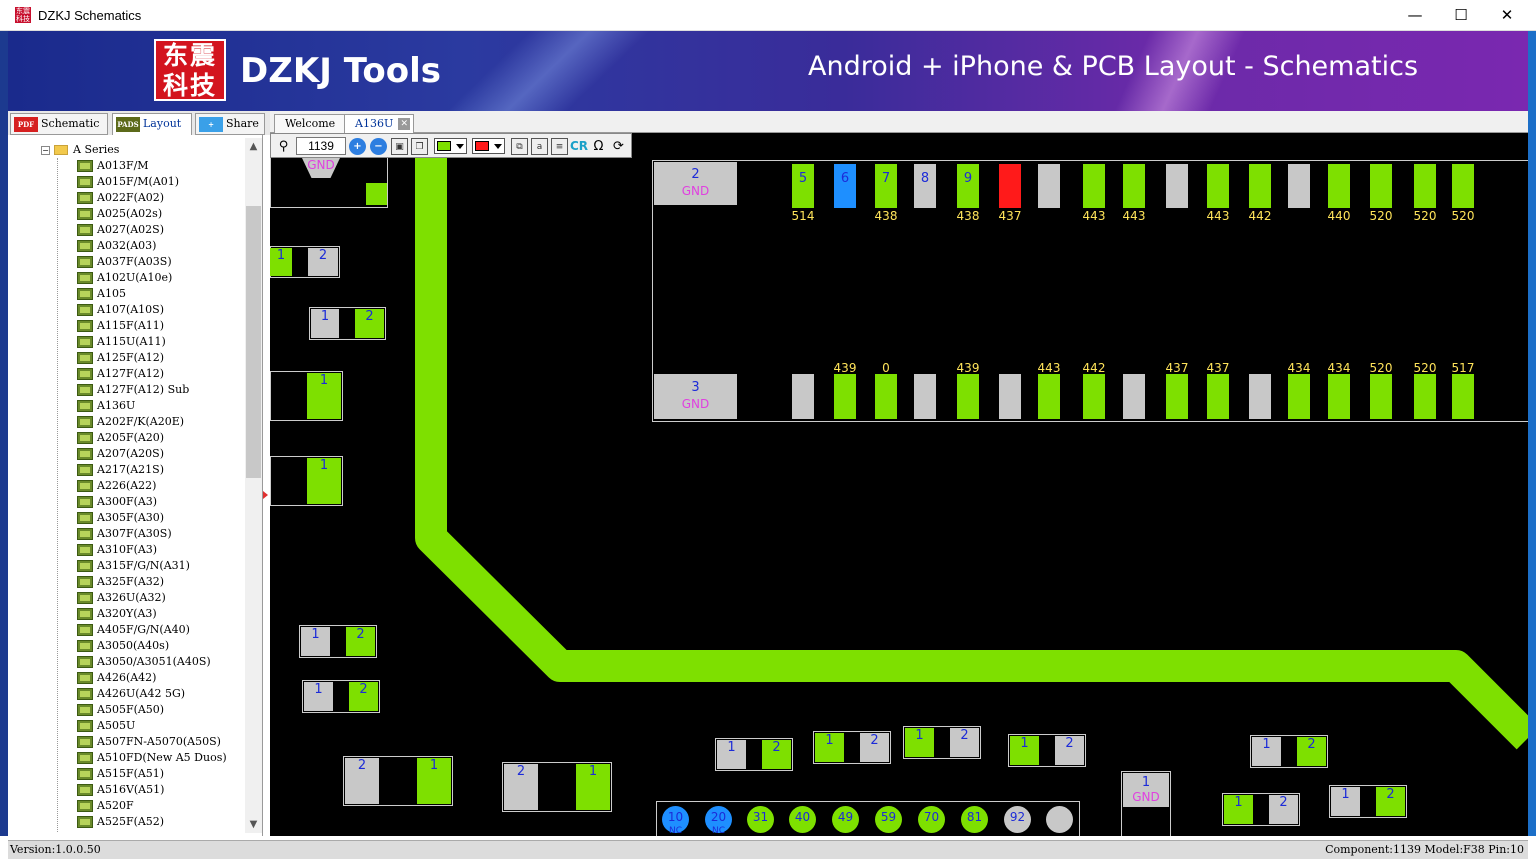 The width and height of the screenshot is (1536, 864). What do you see at coordinates (152, 582) in the screenshot?
I see `tree-item: A325F(A32)` at bounding box center [152, 582].